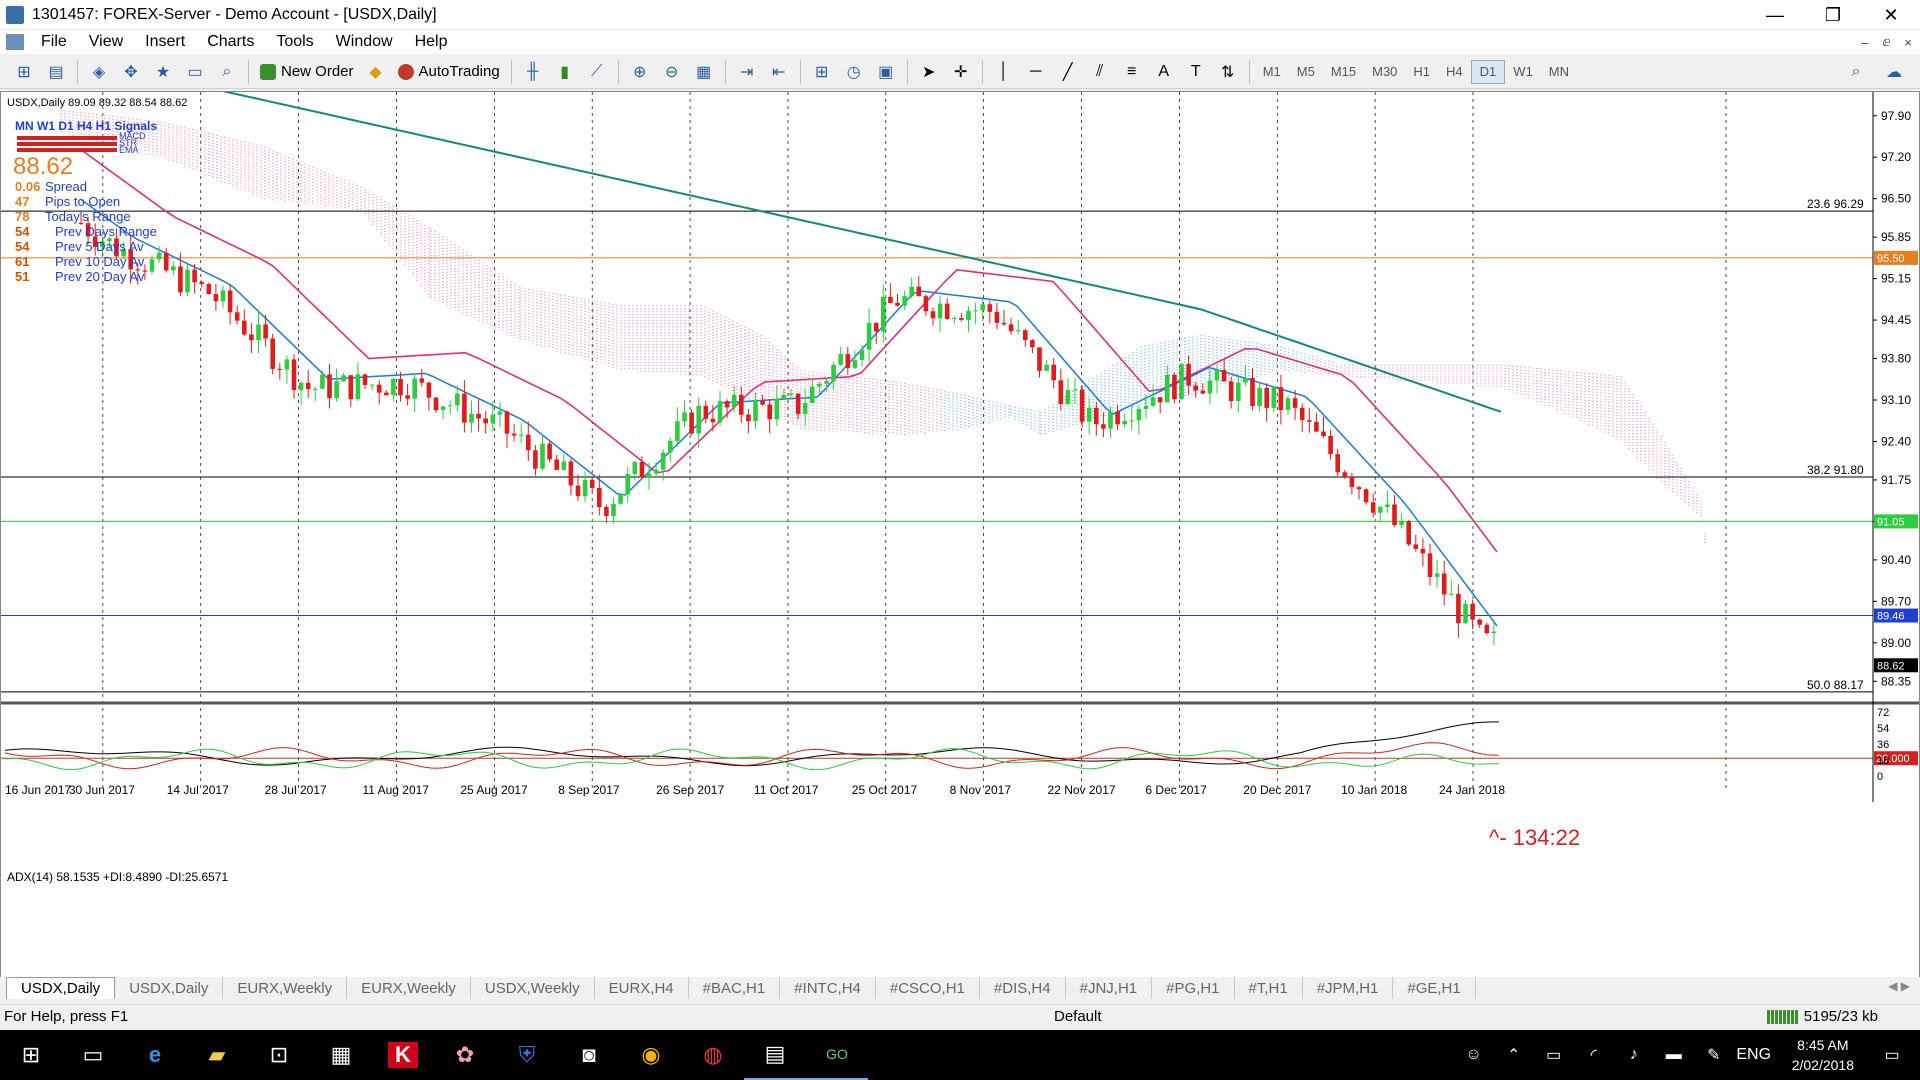 The image size is (1920, 1080). I want to click on indicators-icon: ⊞, so click(822, 72).